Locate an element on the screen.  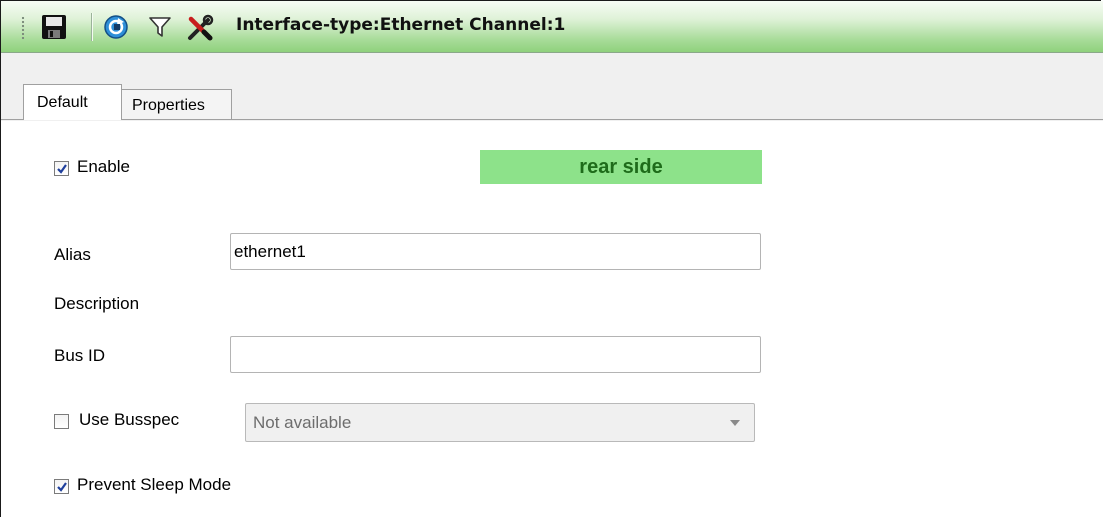
bus-id-field is located at coordinates (495, 354).